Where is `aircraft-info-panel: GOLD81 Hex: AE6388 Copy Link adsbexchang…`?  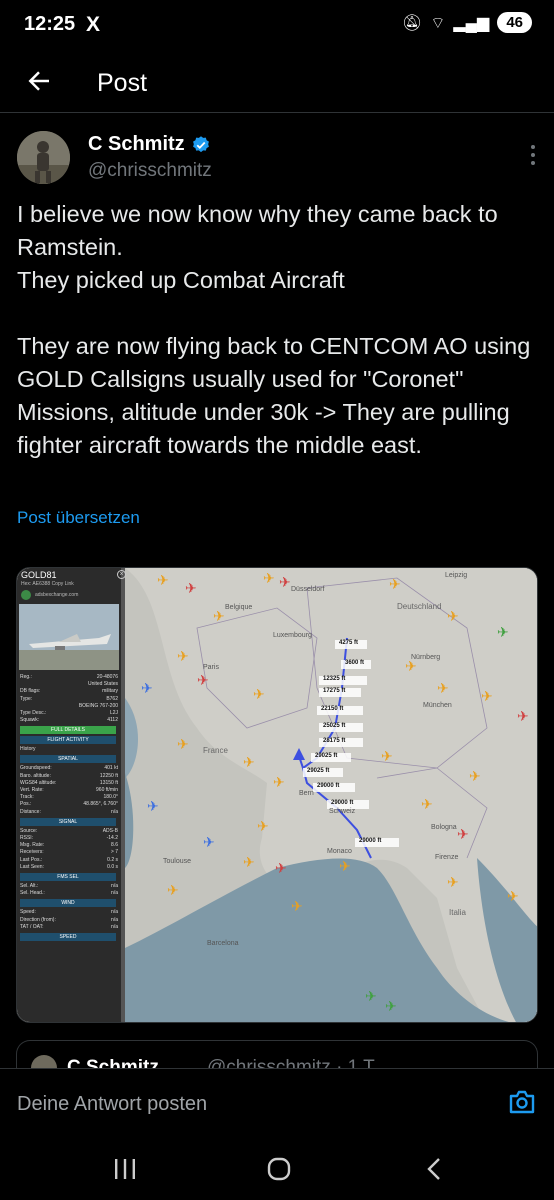 aircraft-info-panel: GOLD81 Hex: AE6388 Copy Link adsbexchang… is located at coordinates (69, 795).